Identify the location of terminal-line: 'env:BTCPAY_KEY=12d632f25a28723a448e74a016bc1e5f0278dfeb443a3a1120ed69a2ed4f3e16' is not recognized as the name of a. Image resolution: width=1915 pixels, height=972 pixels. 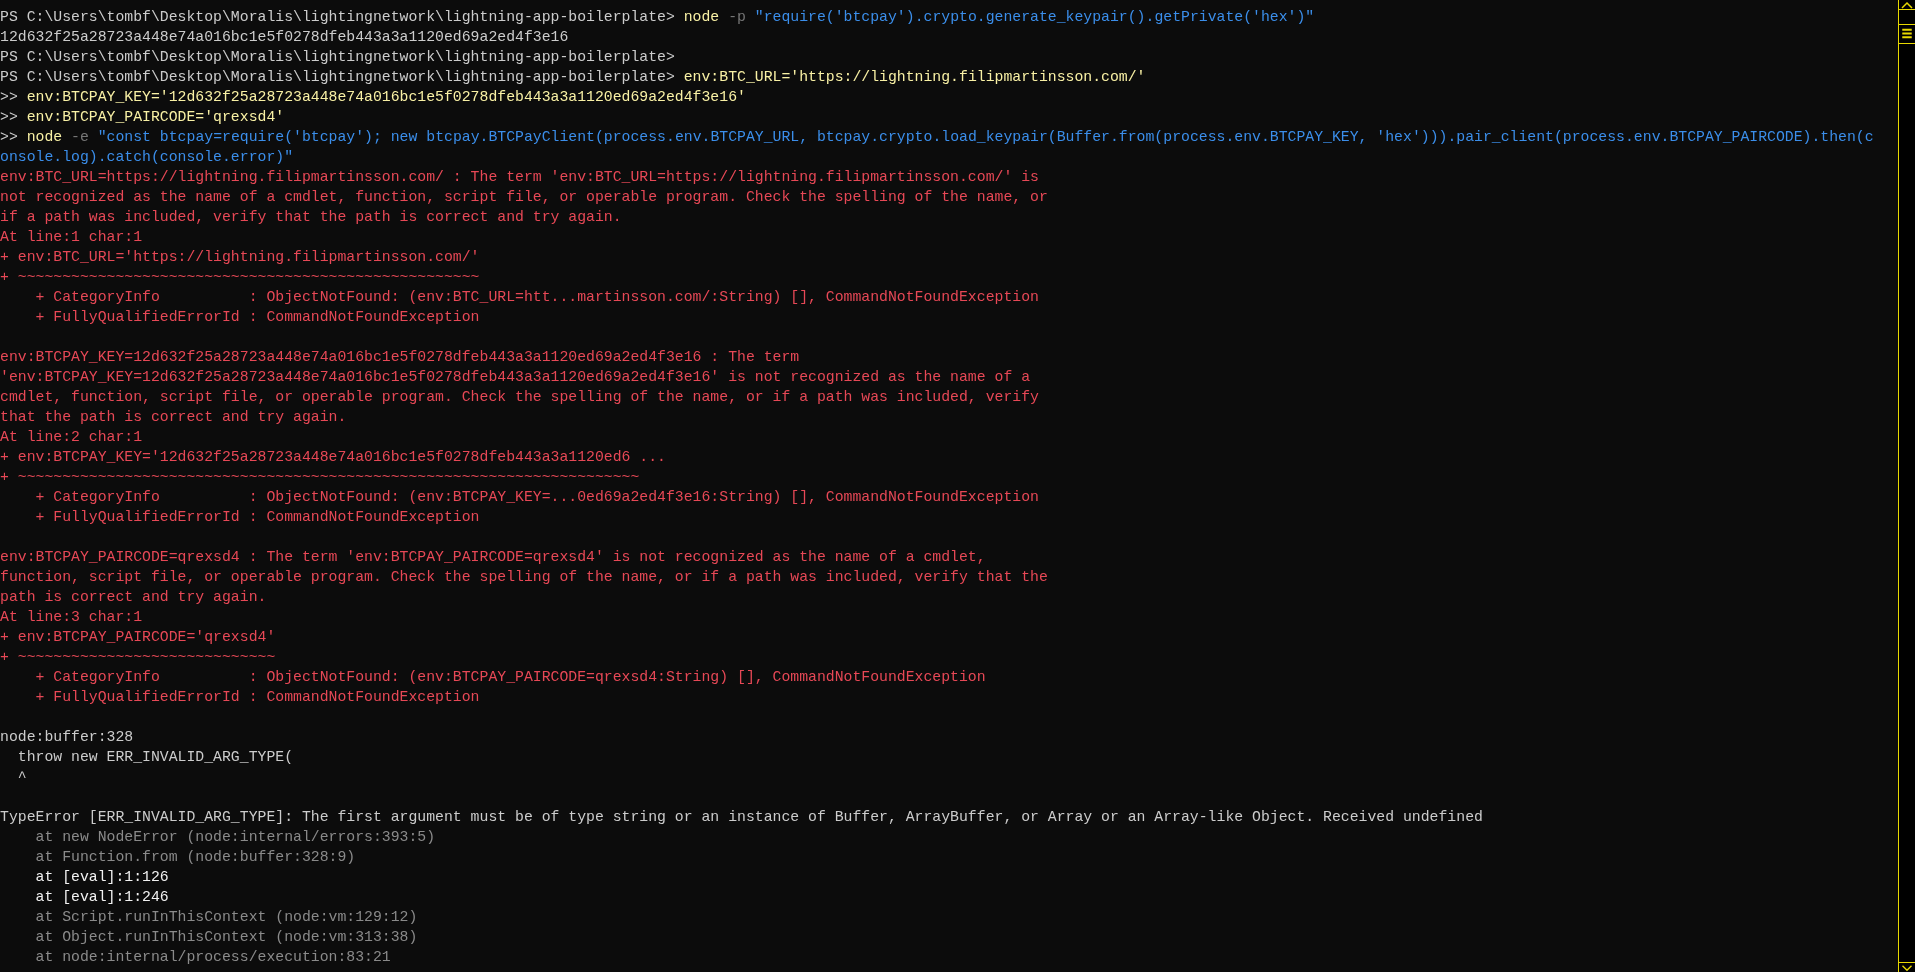
(515, 377).